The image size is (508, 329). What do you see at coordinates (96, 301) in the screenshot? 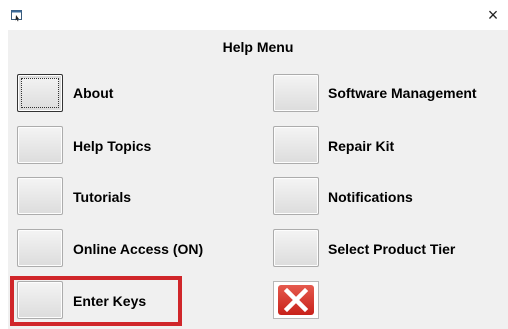
I see `highlight-box` at bounding box center [96, 301].